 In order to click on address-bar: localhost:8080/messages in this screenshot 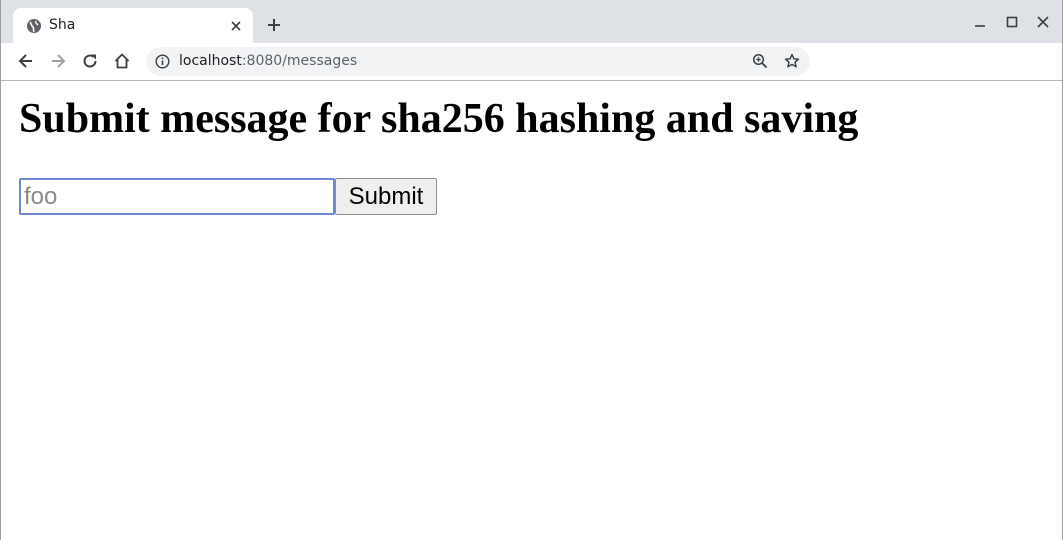, I will do `click(478, 61)`.